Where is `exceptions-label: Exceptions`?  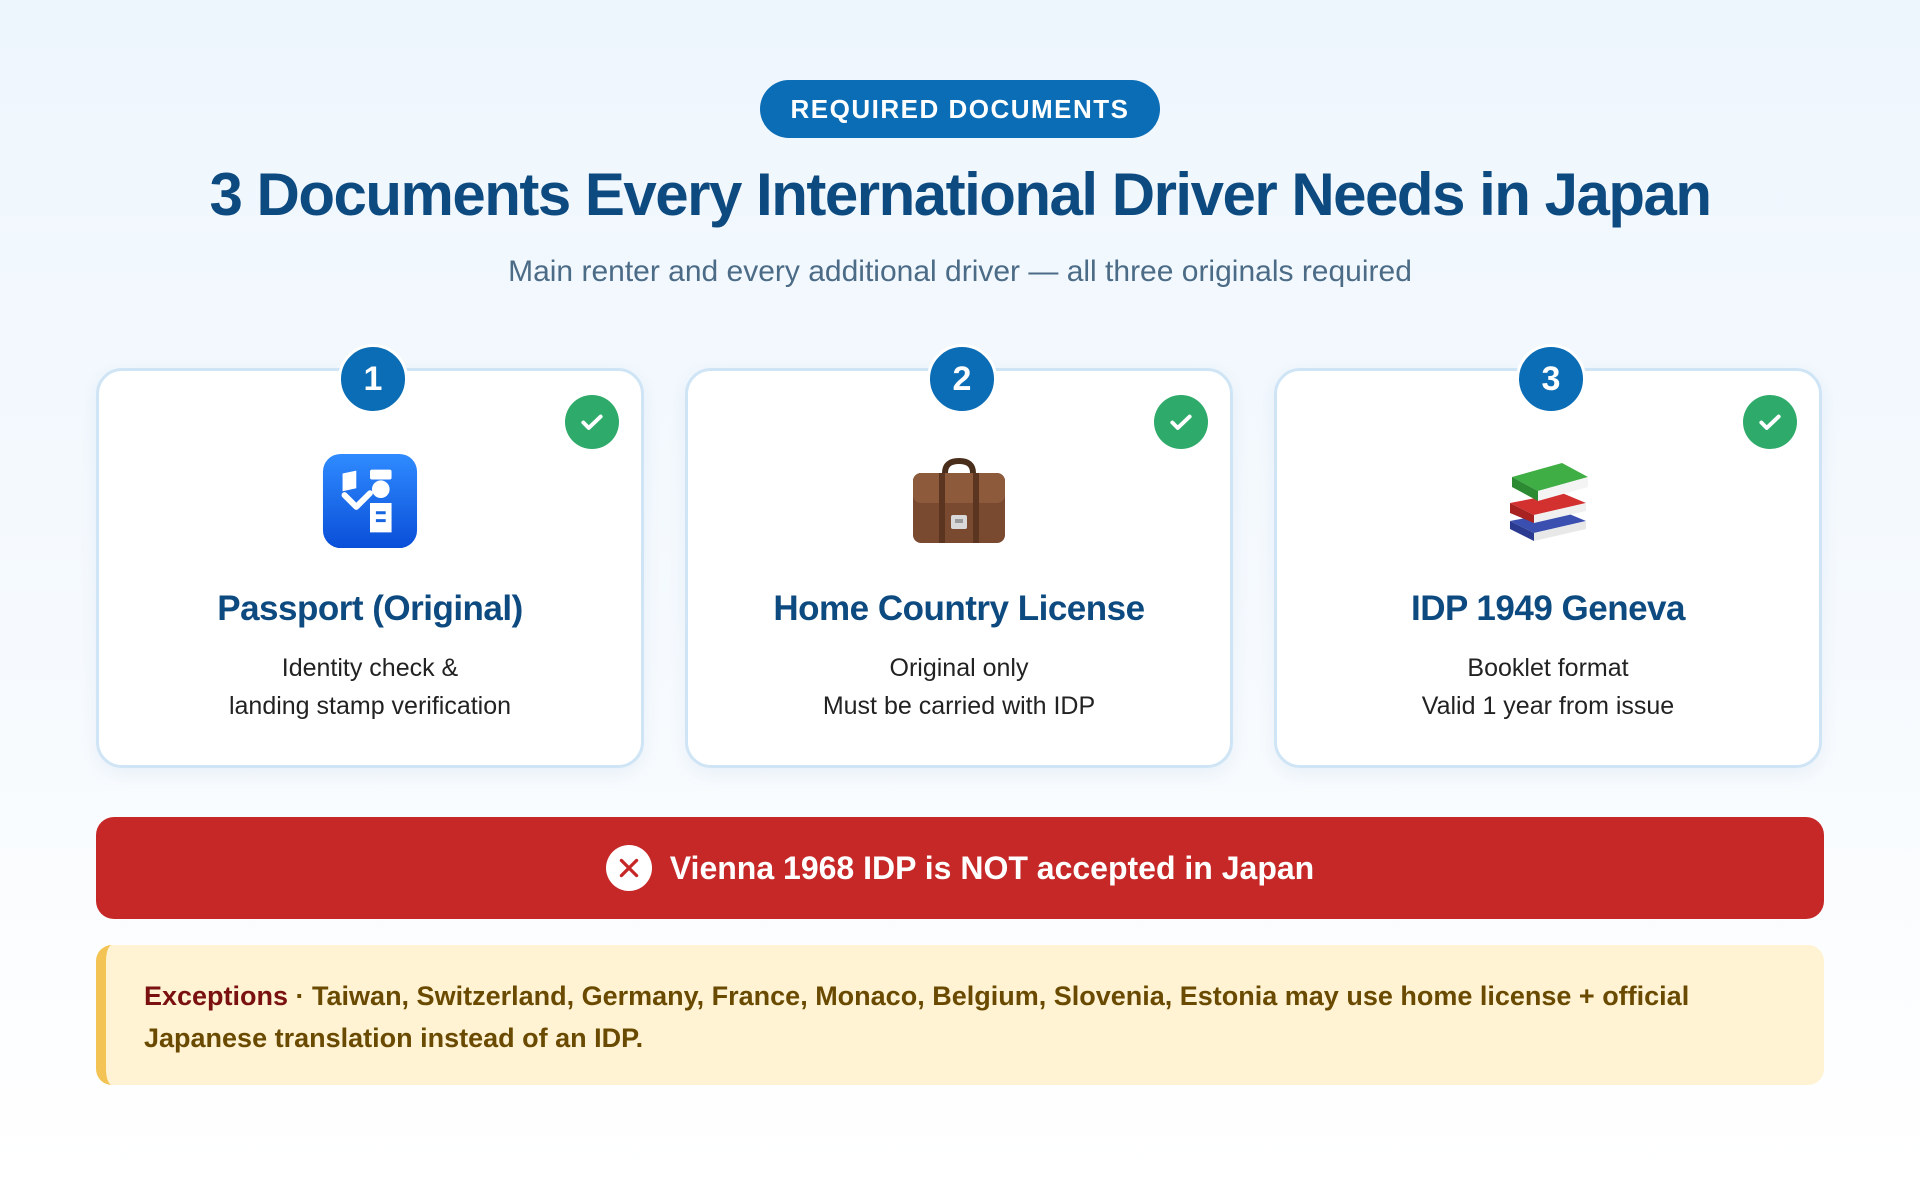 exceptions-label: Exceptions is located at coordinates (216, 996).